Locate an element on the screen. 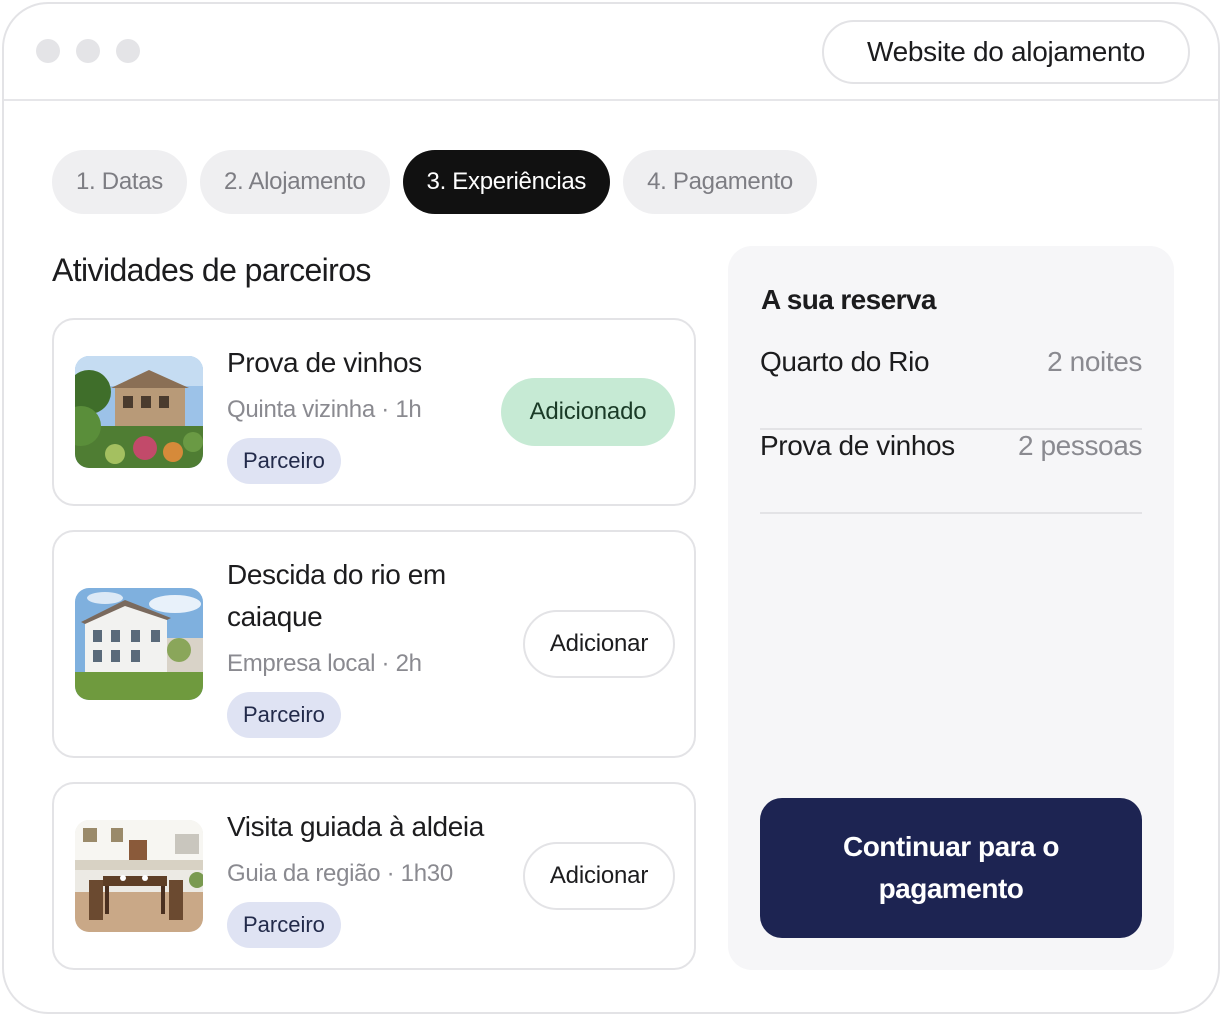 The image size is (1222, 1016). step-tab-dates: 1. Datas is located at coordinates (119, 182).